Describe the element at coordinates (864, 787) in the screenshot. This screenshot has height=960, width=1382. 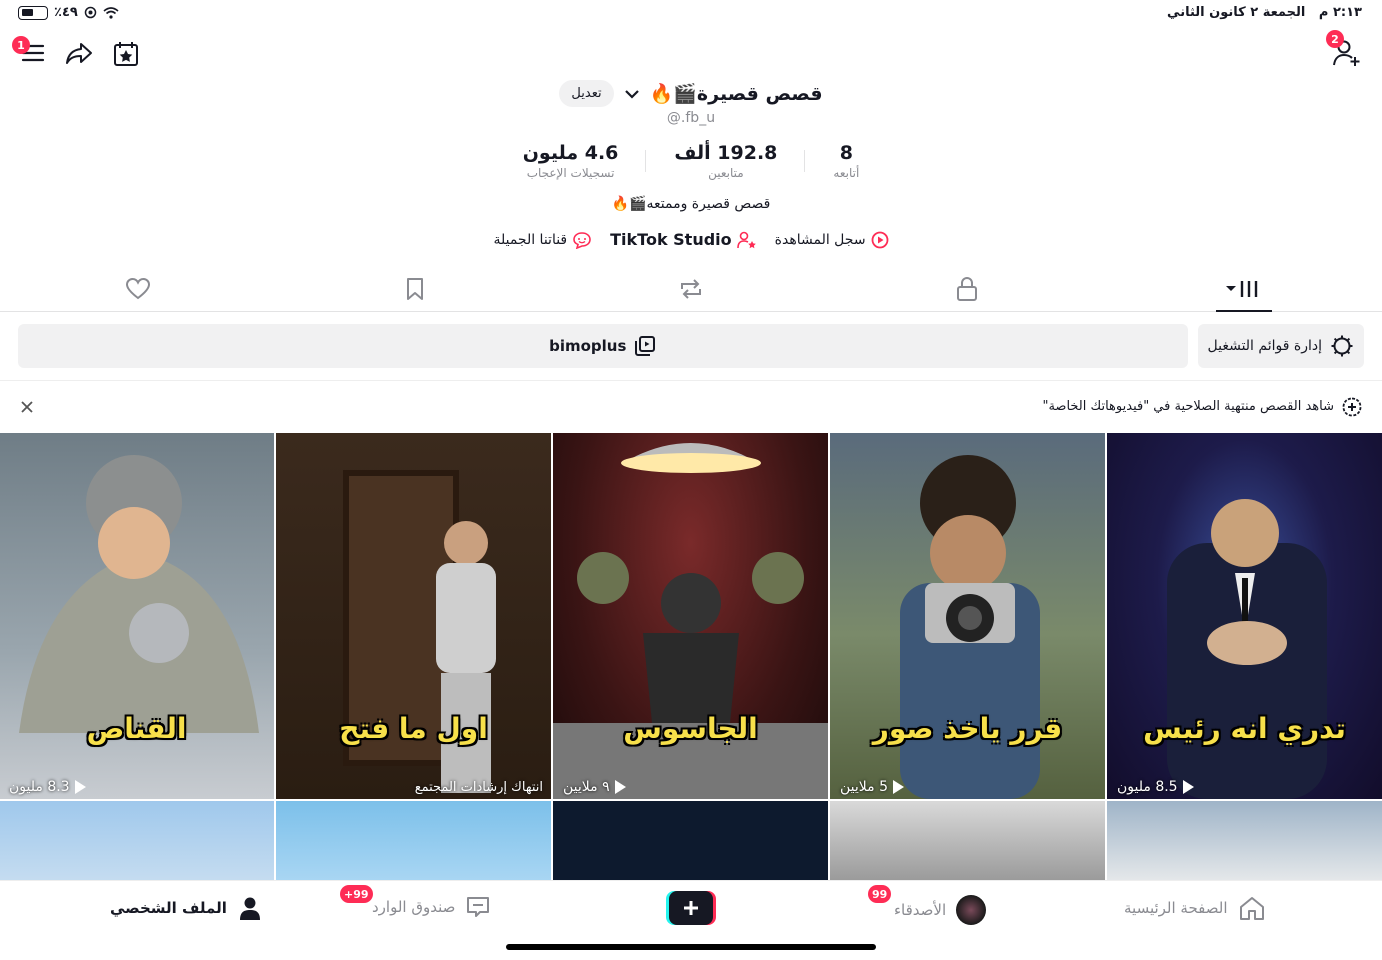
I see `view-count-text: 5 ملايين` at that location.